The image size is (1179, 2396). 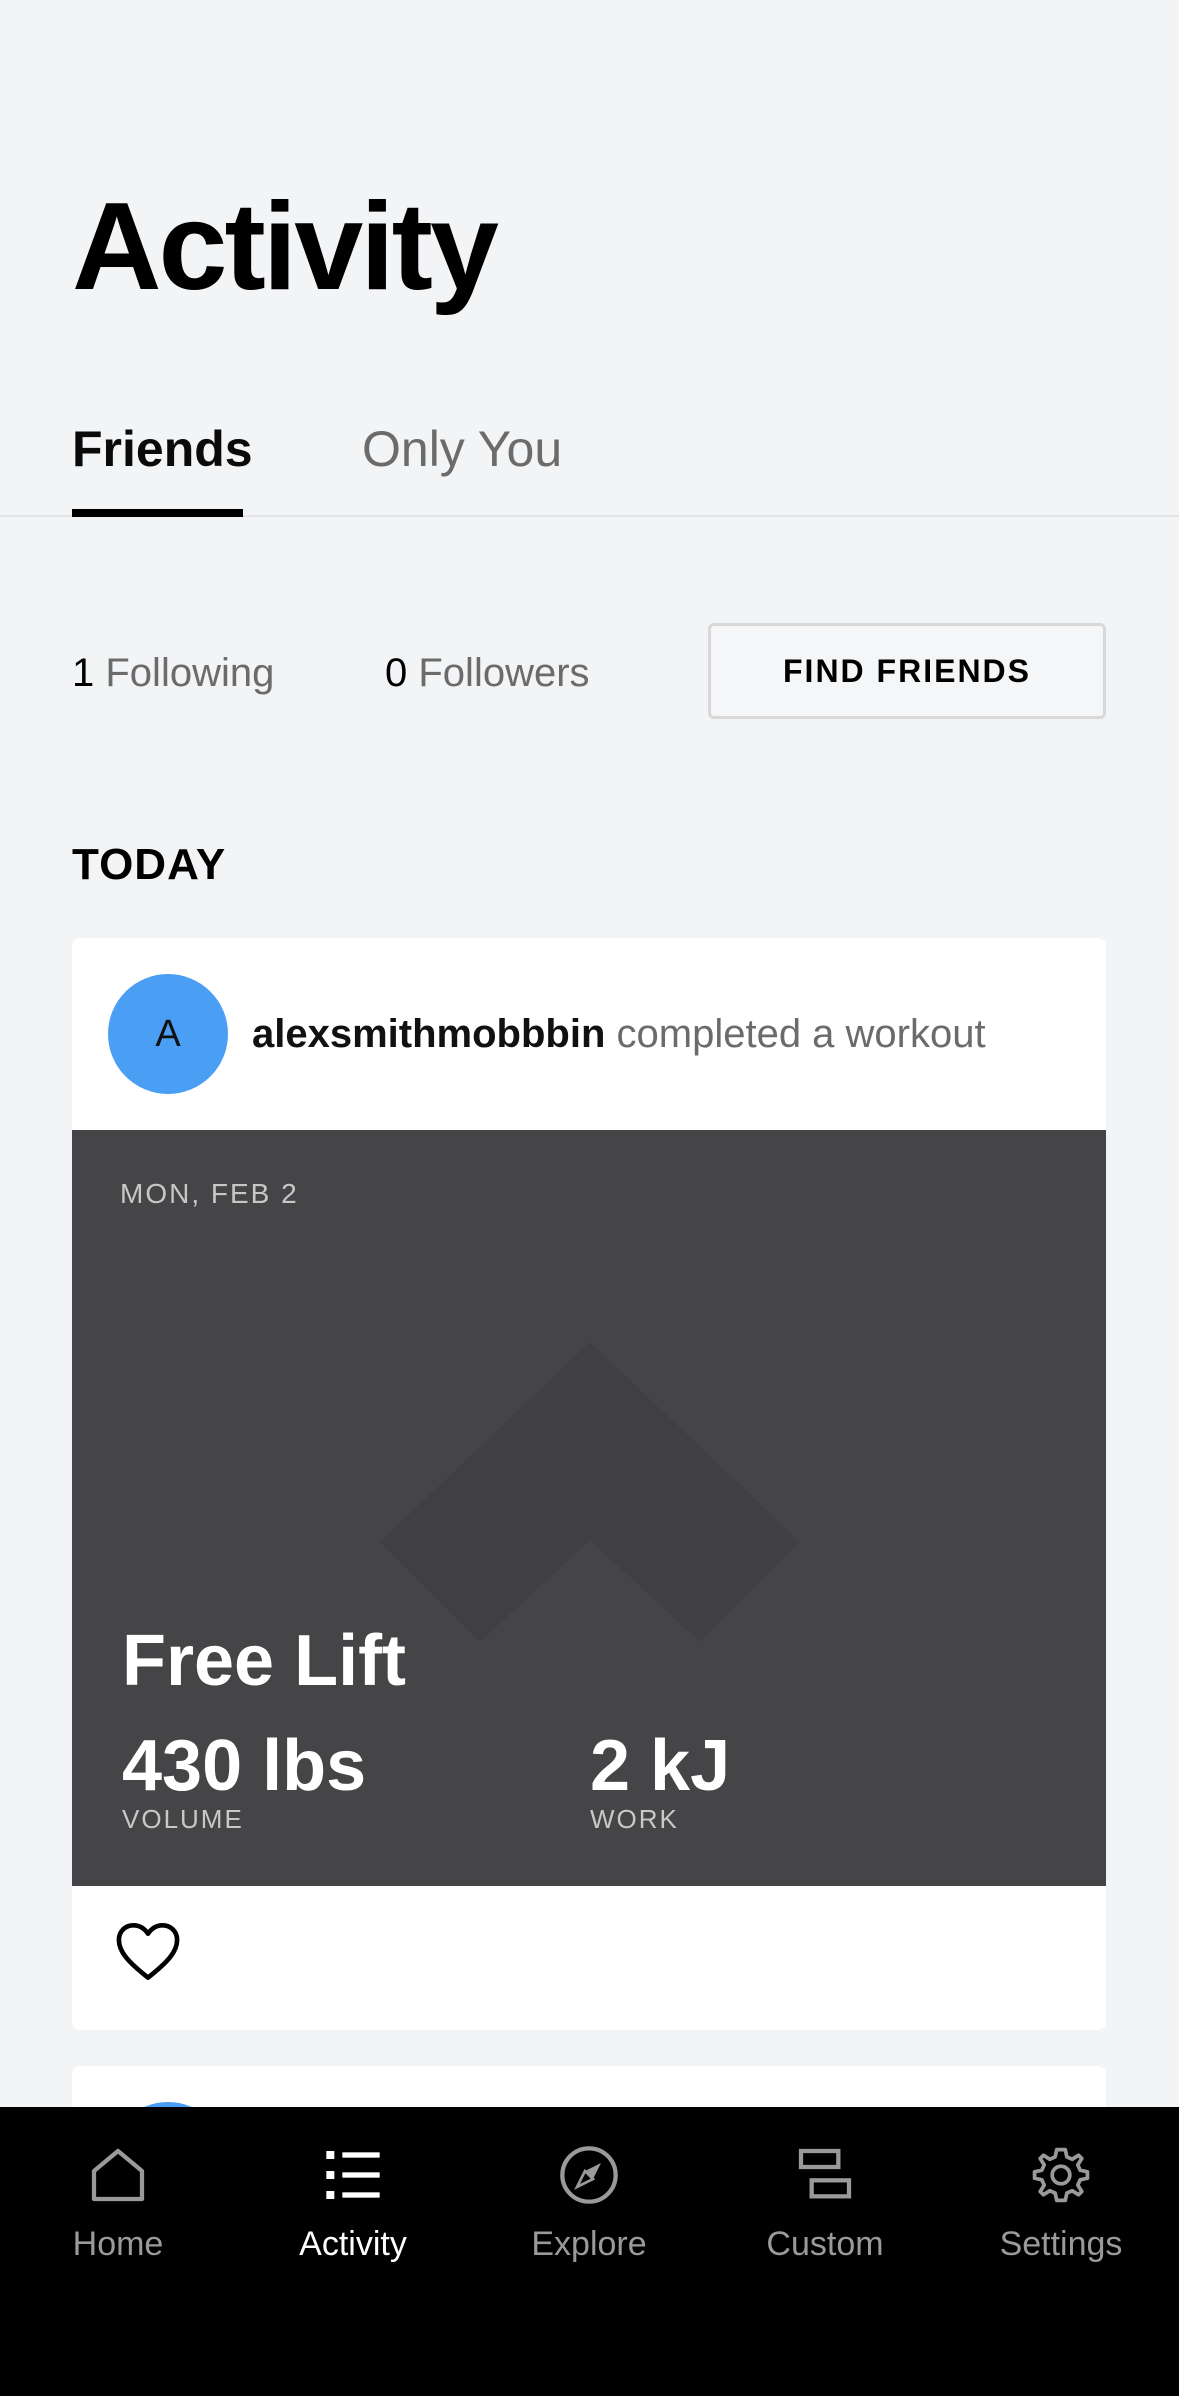 I want to click on compass-icon, so click(x=589, y=2175).